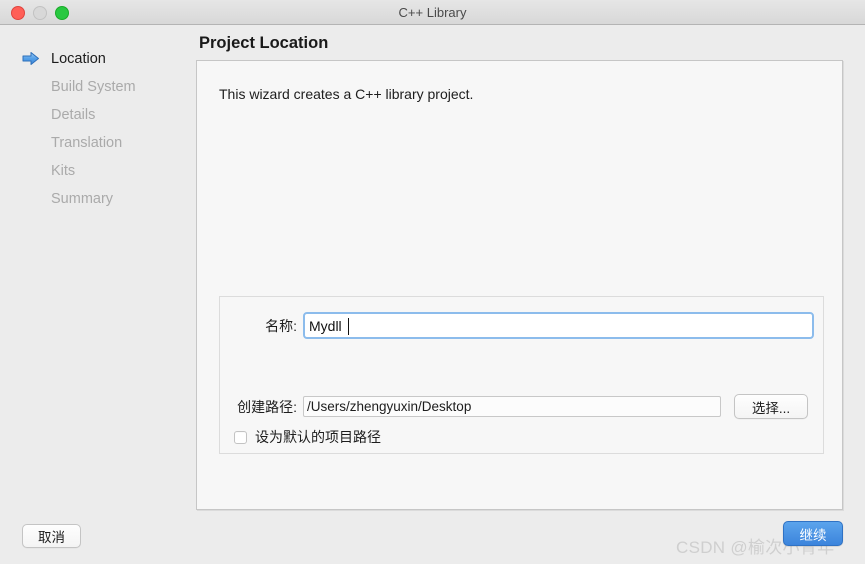 This screenshot has height=564, width=865. I want to click on sidebar-item-build-system: Build System, so click(80, 87).